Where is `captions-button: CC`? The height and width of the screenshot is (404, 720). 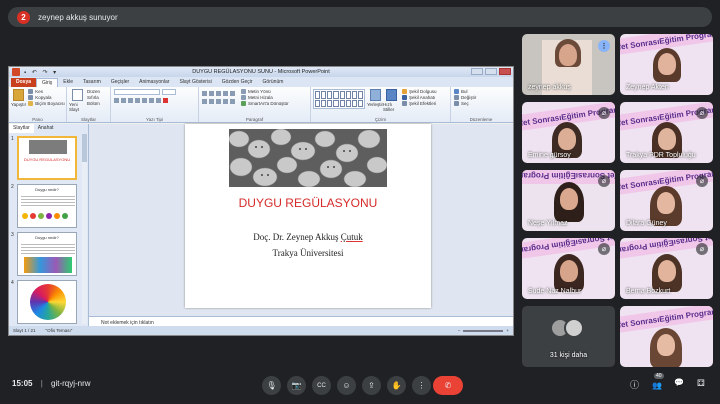 captions-button: CC is located at coordinates (321, 385).